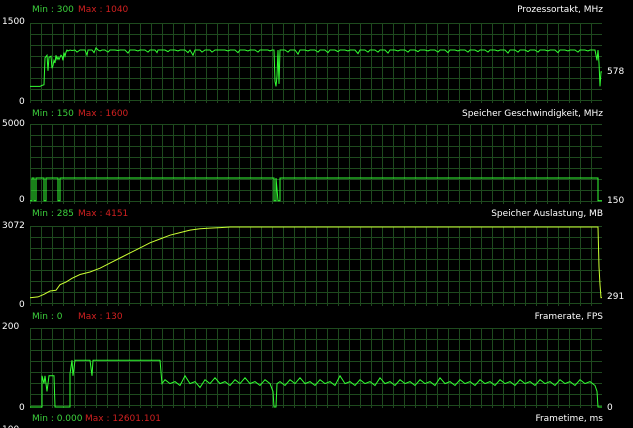  I want to click on min-label: Min : 0.000, so click(57, 419).